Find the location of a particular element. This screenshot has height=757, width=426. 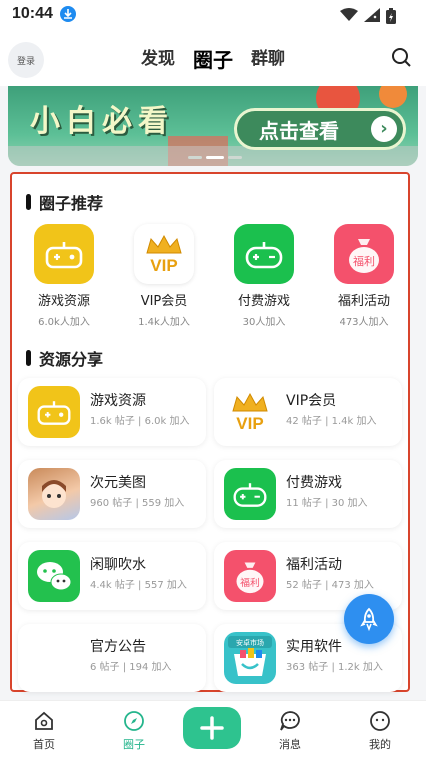

card-stats: 363 帖子 | 1.2k 加入 is located at coordinates (334, 667).